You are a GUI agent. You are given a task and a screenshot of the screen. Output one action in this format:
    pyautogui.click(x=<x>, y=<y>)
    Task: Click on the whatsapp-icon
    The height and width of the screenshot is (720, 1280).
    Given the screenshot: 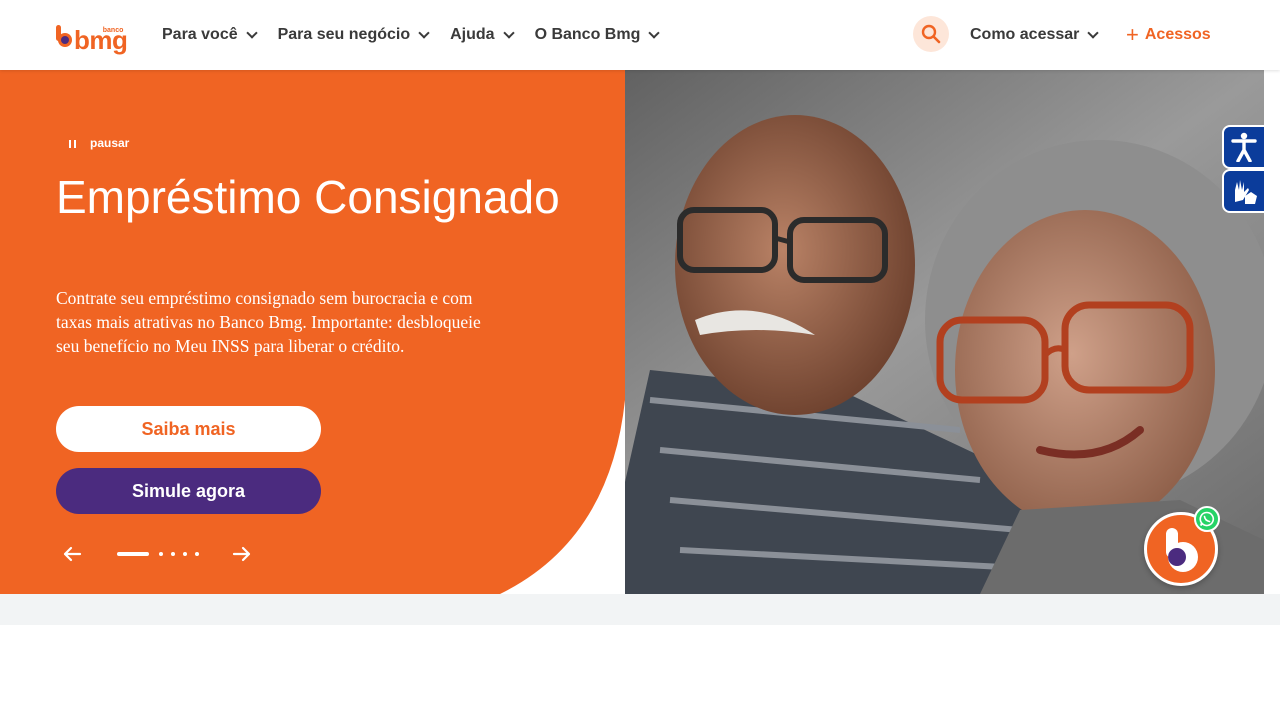 What is the action you would take?
    pyautogui.click(x=1207, y=519)
    